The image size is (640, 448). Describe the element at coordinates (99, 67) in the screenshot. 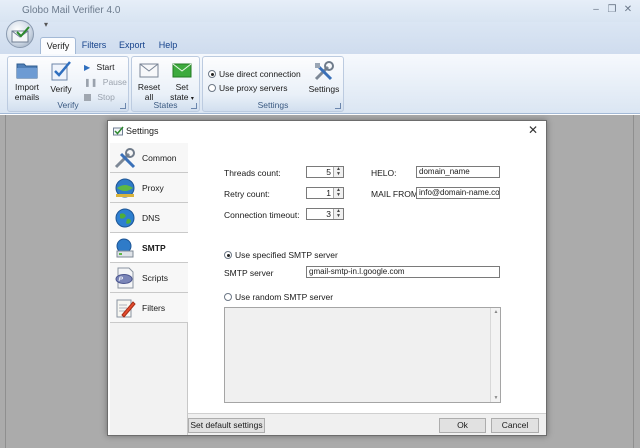

I see `start-button: ▶ Start` at that location.